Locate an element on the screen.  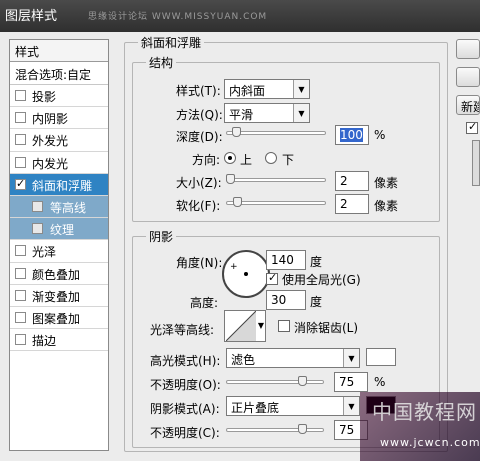
style-item-drop-shadow: 投影 is located at coordinates (59, 96).